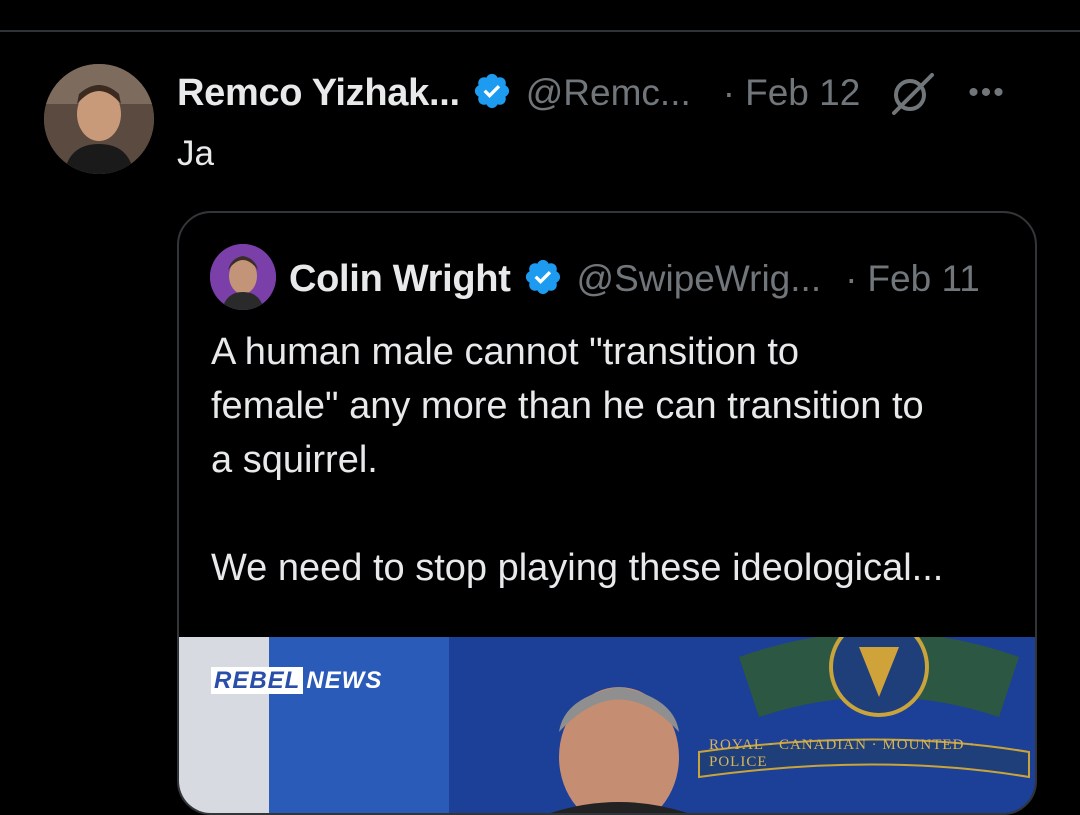  I want to click on author-avatar, so click(99, 119).